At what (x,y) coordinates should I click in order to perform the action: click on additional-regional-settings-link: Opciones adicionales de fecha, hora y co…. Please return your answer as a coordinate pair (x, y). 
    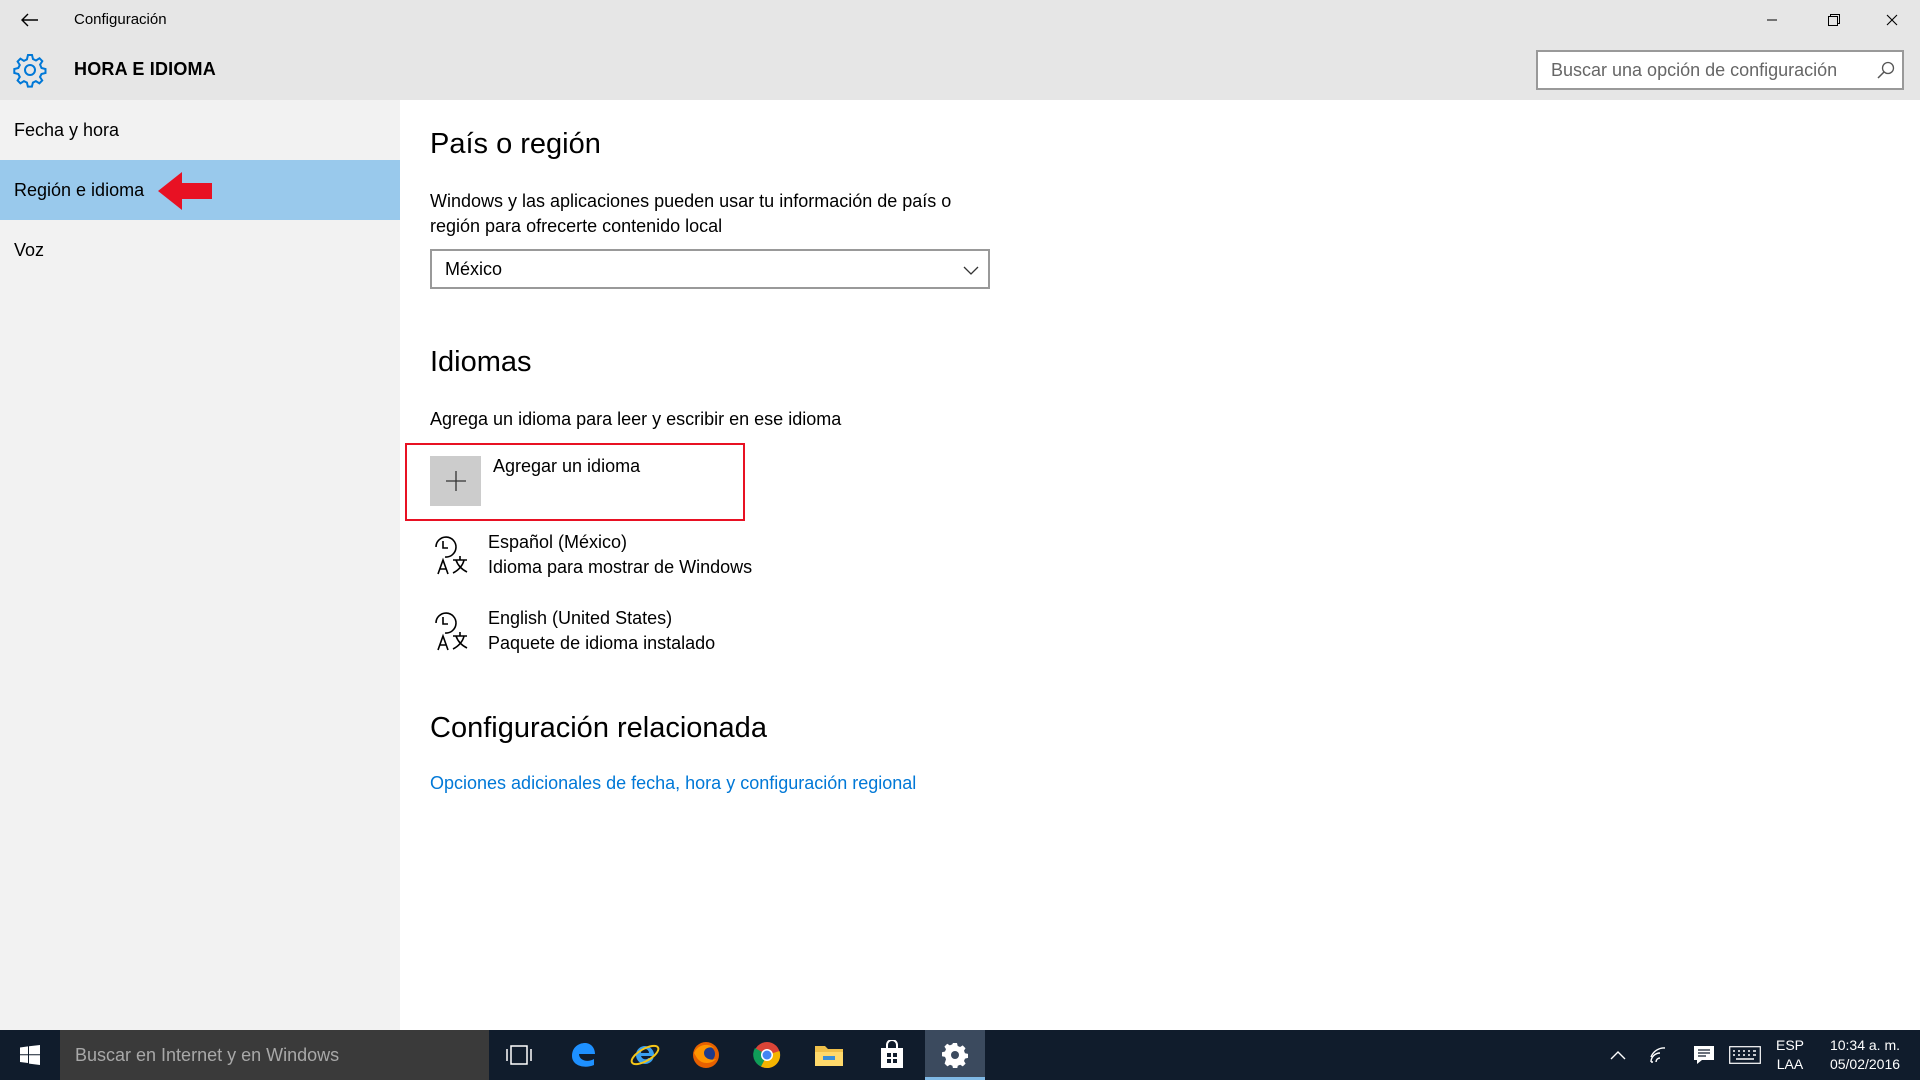
    Looking at the image, I should click on (673, 783).